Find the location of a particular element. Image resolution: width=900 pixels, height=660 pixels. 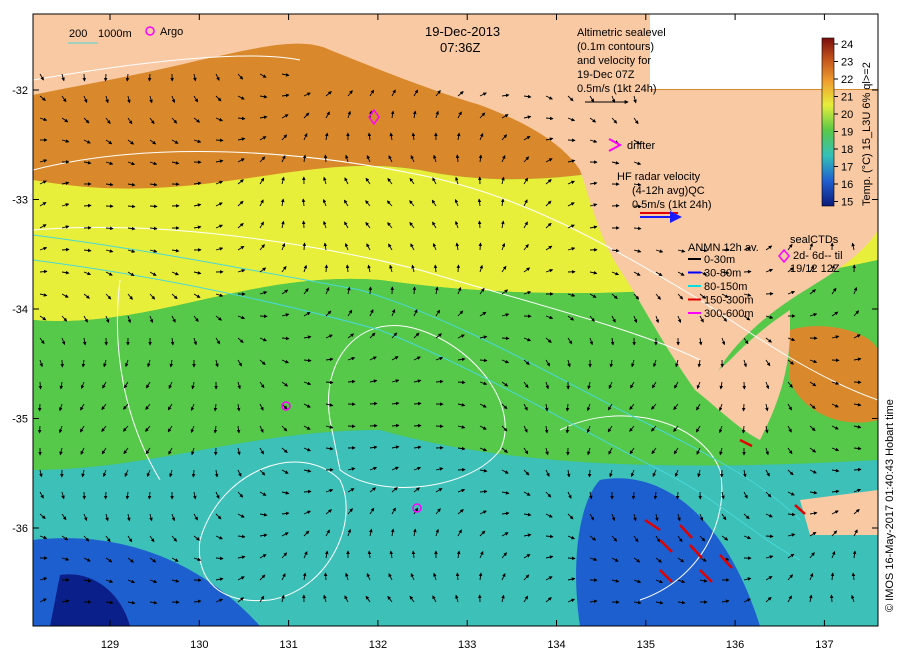

date-title: 19-Dec-2013 is located at coordinates (462, 31).